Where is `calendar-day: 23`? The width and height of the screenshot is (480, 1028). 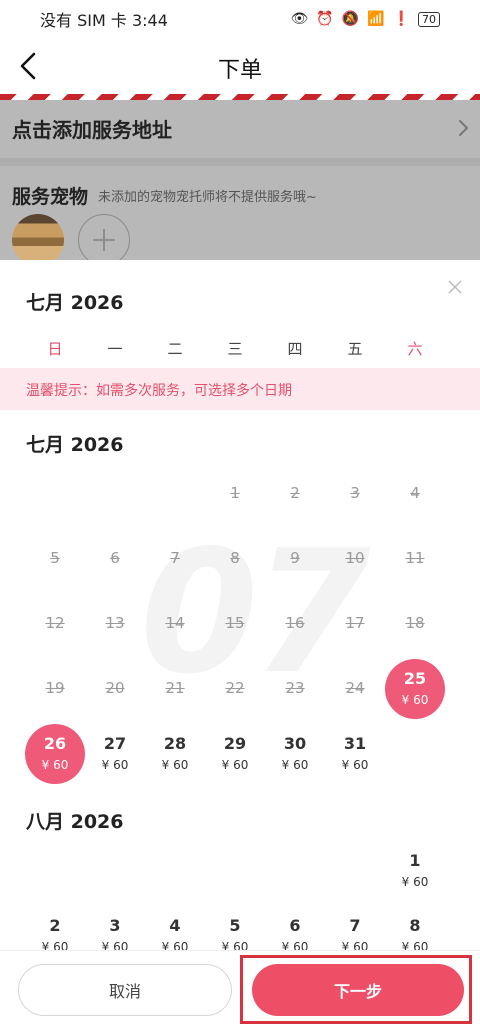
calendar-day: 23 is located at coordinates (295, 689).